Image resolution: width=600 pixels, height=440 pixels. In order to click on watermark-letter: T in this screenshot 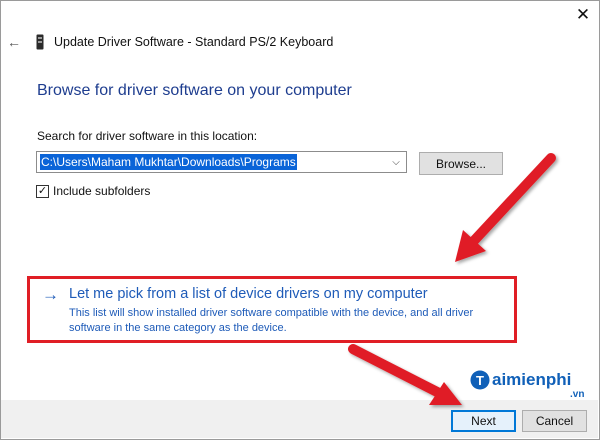, I will do `click(480, 380)`.